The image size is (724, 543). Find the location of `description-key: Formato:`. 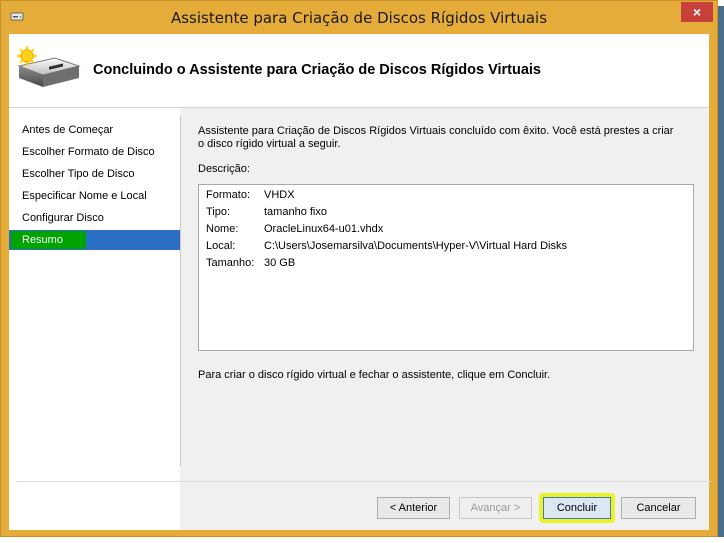

description-key: Formato: is located at coordinates (228, 195).